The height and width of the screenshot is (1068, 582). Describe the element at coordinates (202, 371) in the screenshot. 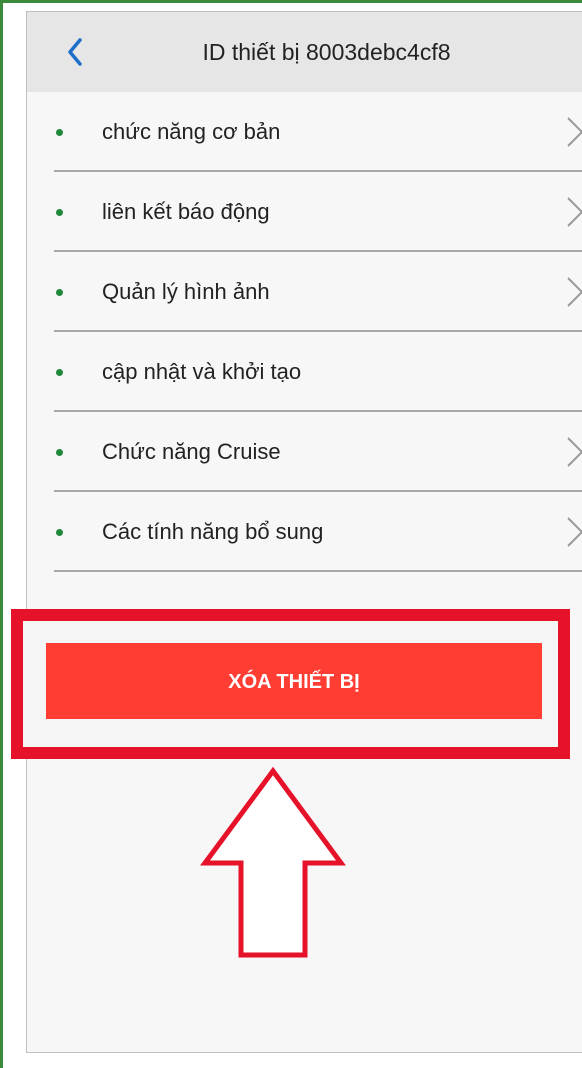

I see `menu-item-label: cập nhật và khởi tạo` at that location.